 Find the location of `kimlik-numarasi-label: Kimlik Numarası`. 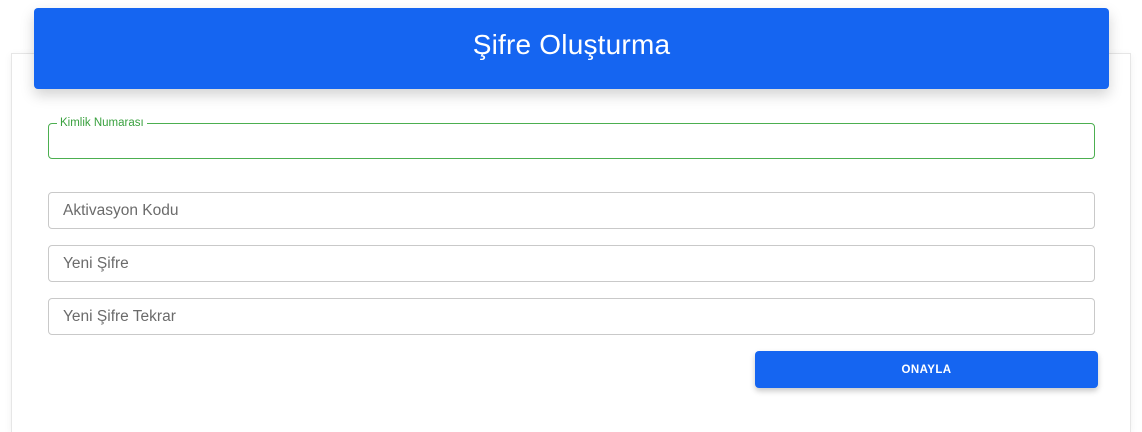

kimlik-numarasi-label: Kimlik Numarası is located at coordinates (102, 123).